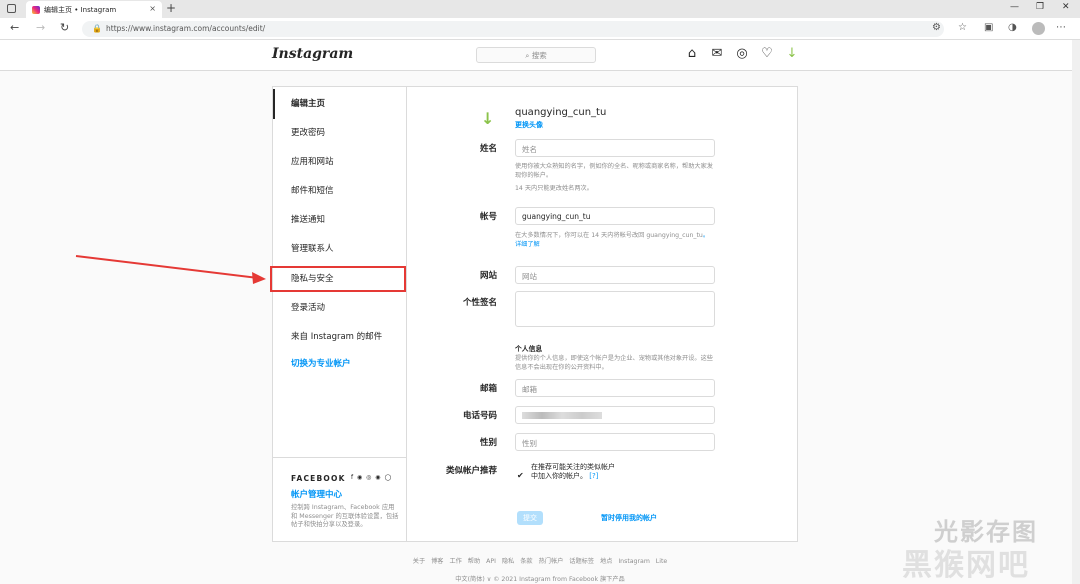  I want to click on scrollbar, so click(1076, 312).